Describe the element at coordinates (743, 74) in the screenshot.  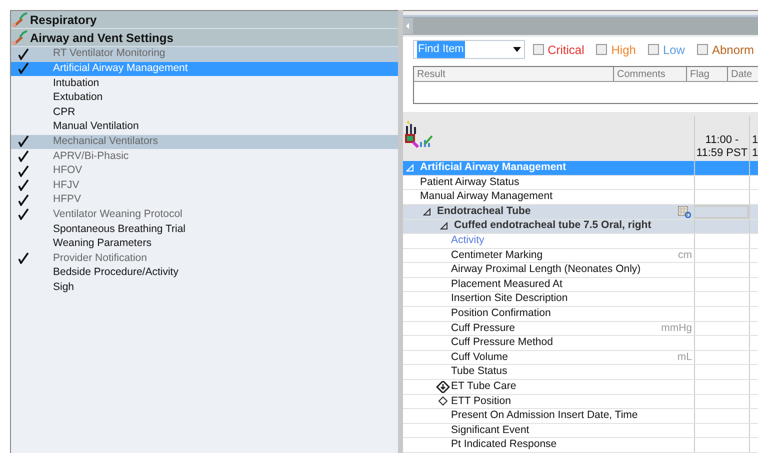
I see `column-header: Date` at that location.